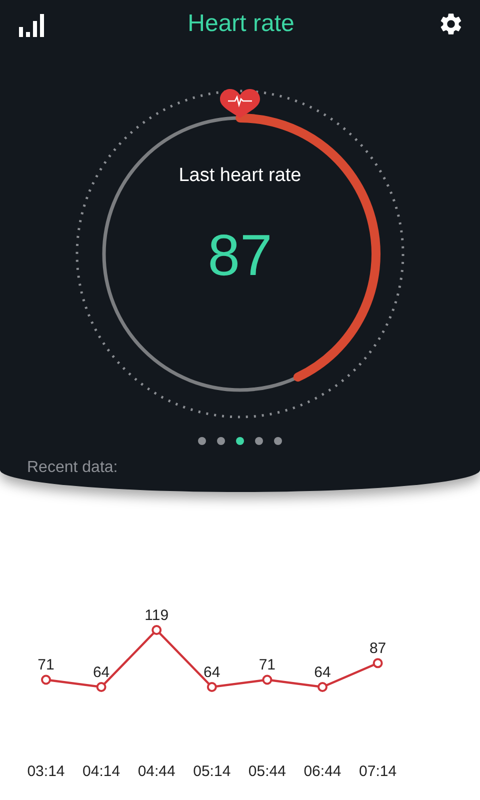 This screenshot has width=480, height=800. Describe the element at coordinates (240, 103) in the screenshot. I see `heart-icon` at that location.